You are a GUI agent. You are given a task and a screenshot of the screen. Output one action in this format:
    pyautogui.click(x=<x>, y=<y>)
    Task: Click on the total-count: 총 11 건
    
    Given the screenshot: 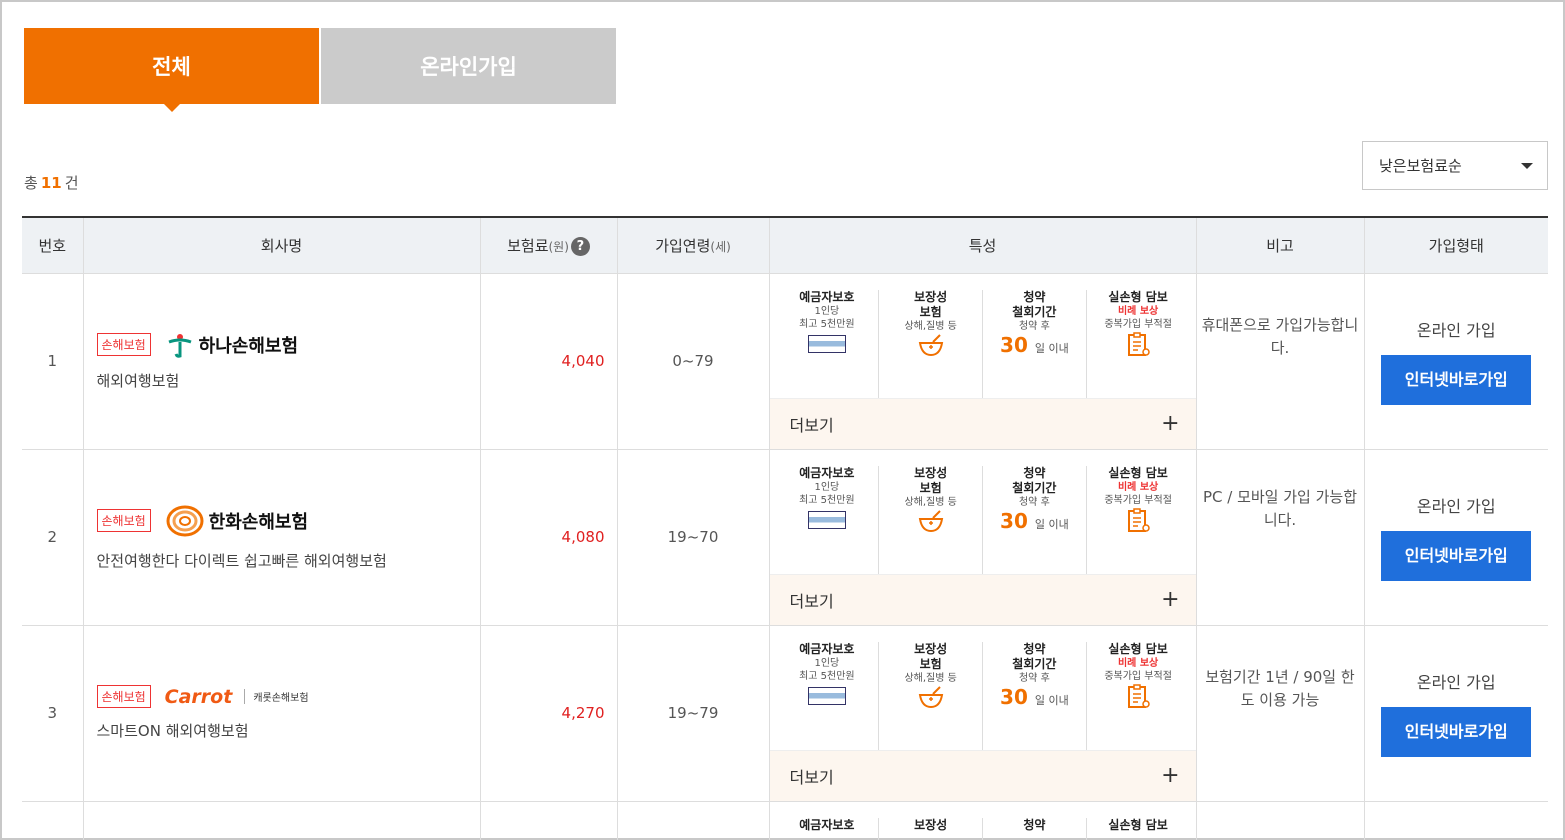 What is the action you would take?
    pyautogui.click(x=51, y=182)
    